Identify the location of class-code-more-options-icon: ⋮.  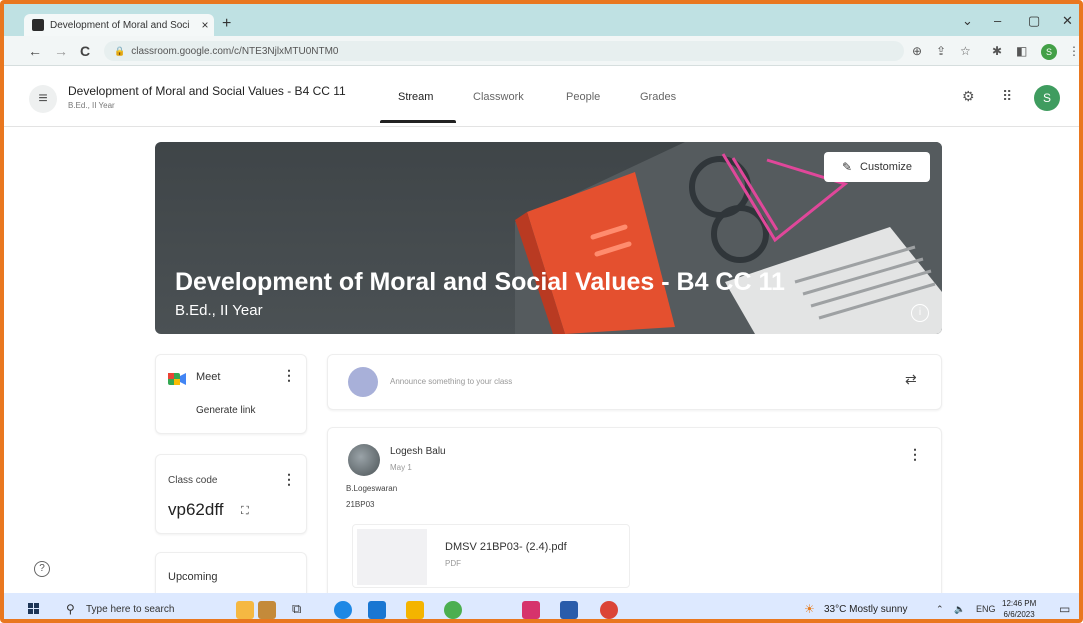
(289, 479).